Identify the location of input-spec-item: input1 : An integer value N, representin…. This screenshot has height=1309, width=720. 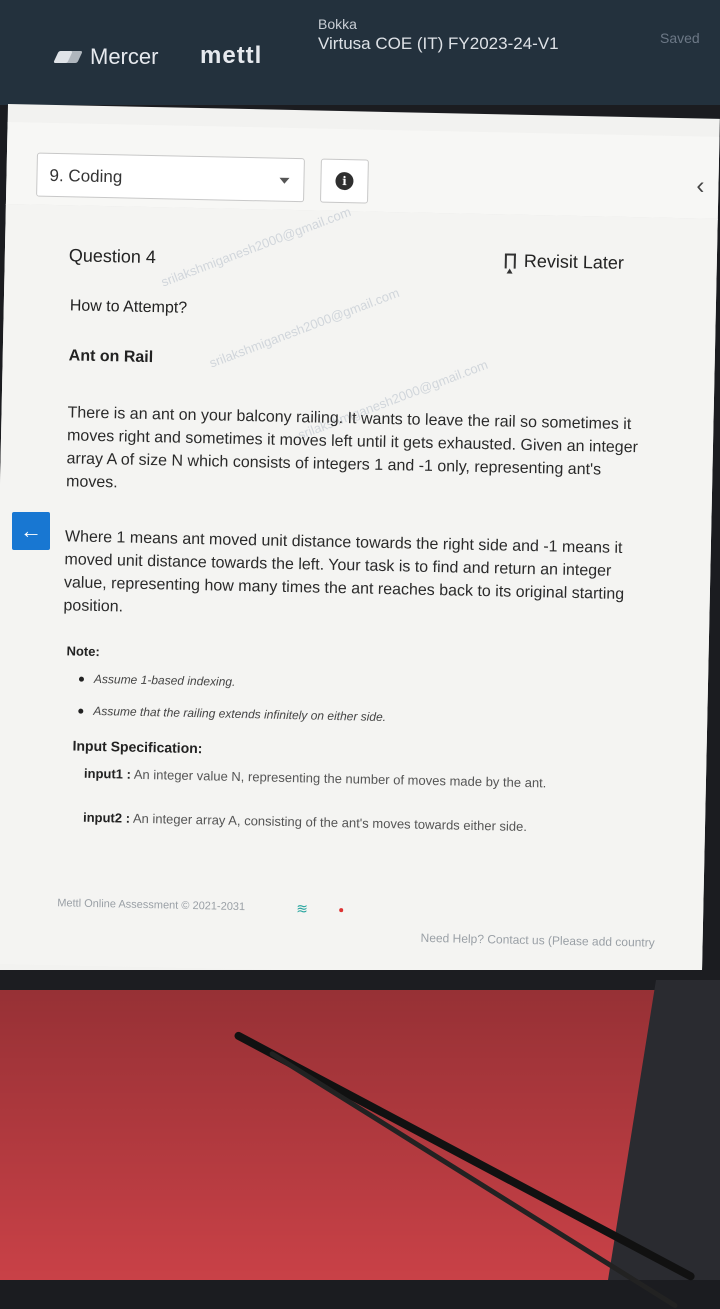
(354, 779).